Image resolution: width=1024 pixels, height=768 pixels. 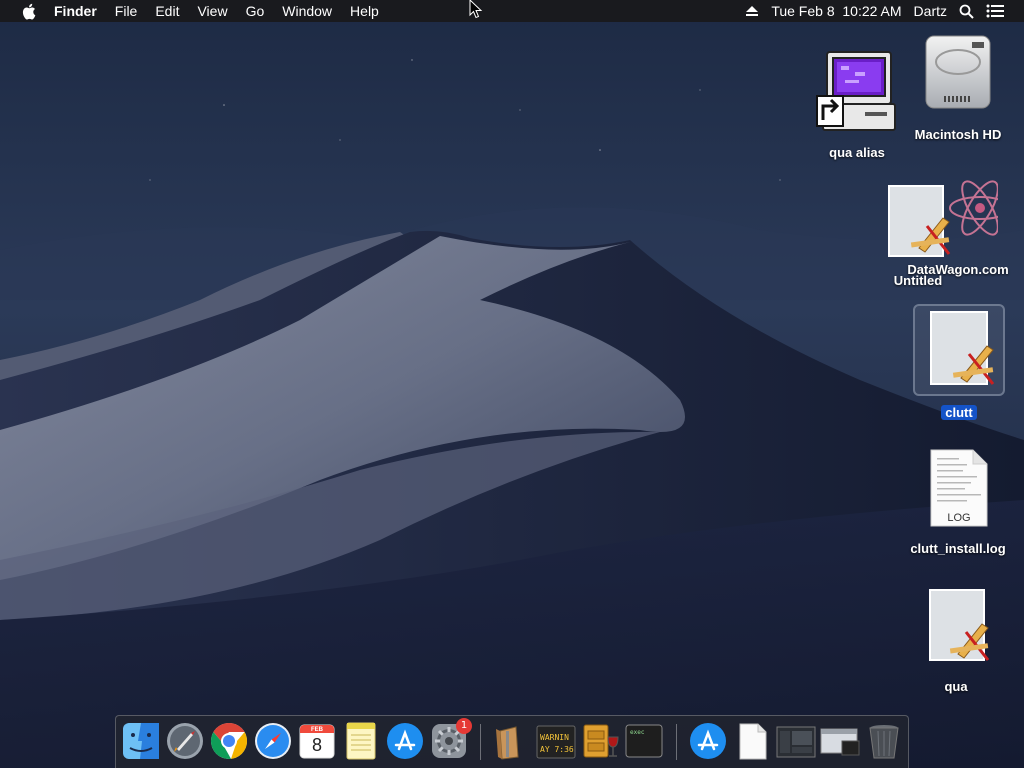 What do you see at coordinates (958, 134) in the screenshot?
I see `desktop-icon-label: Macintosh HD` at bounding box center [958, 134].